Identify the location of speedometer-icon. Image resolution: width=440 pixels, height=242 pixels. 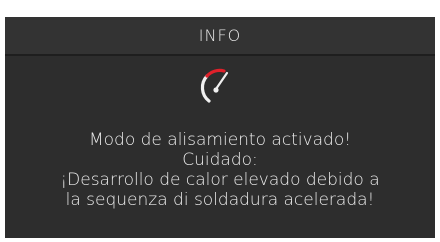
(214, 85).